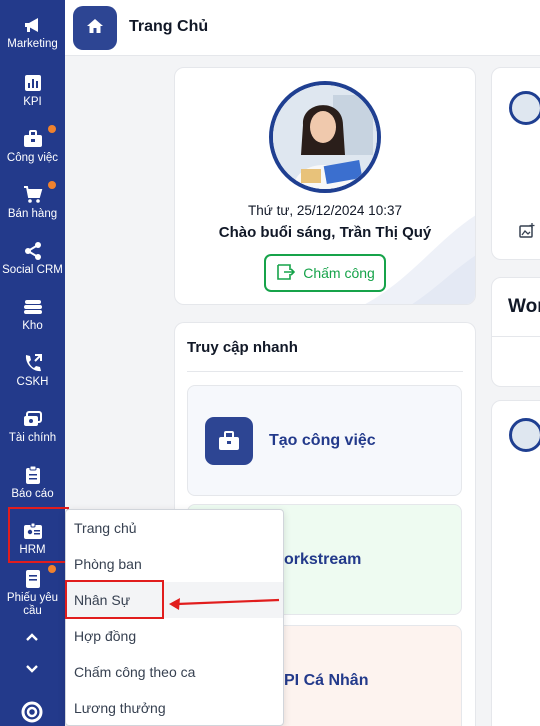 The width and height of the screenshot is (540, 726). I want to click on document-icon, so click(33, 579).